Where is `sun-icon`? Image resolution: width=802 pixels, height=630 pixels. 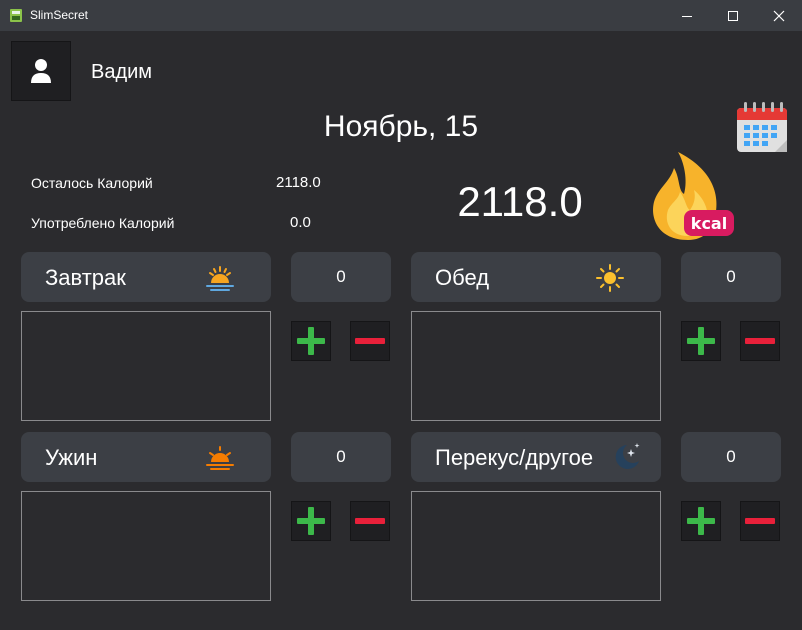
sun-icon is located at coordinates (610, 278).